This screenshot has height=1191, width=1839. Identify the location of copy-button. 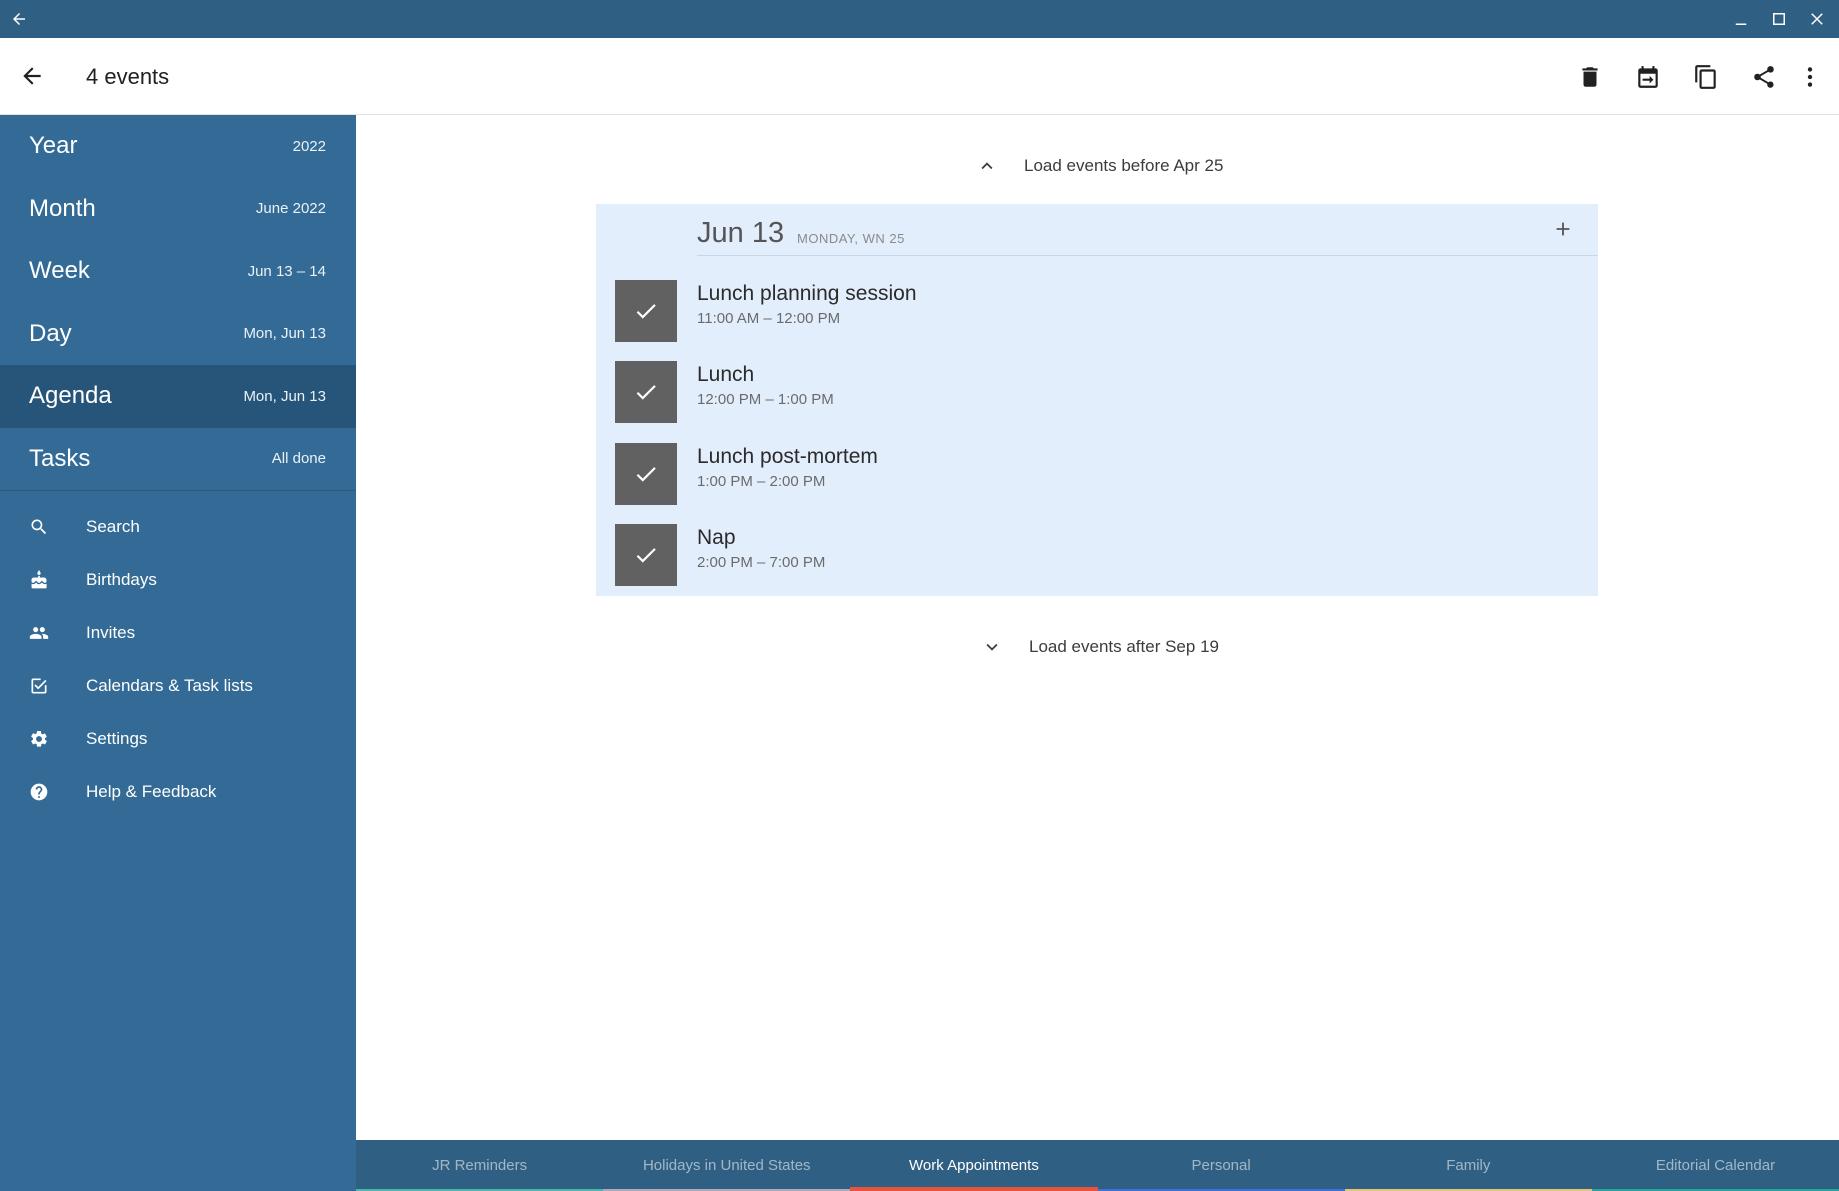
(1706, 77).